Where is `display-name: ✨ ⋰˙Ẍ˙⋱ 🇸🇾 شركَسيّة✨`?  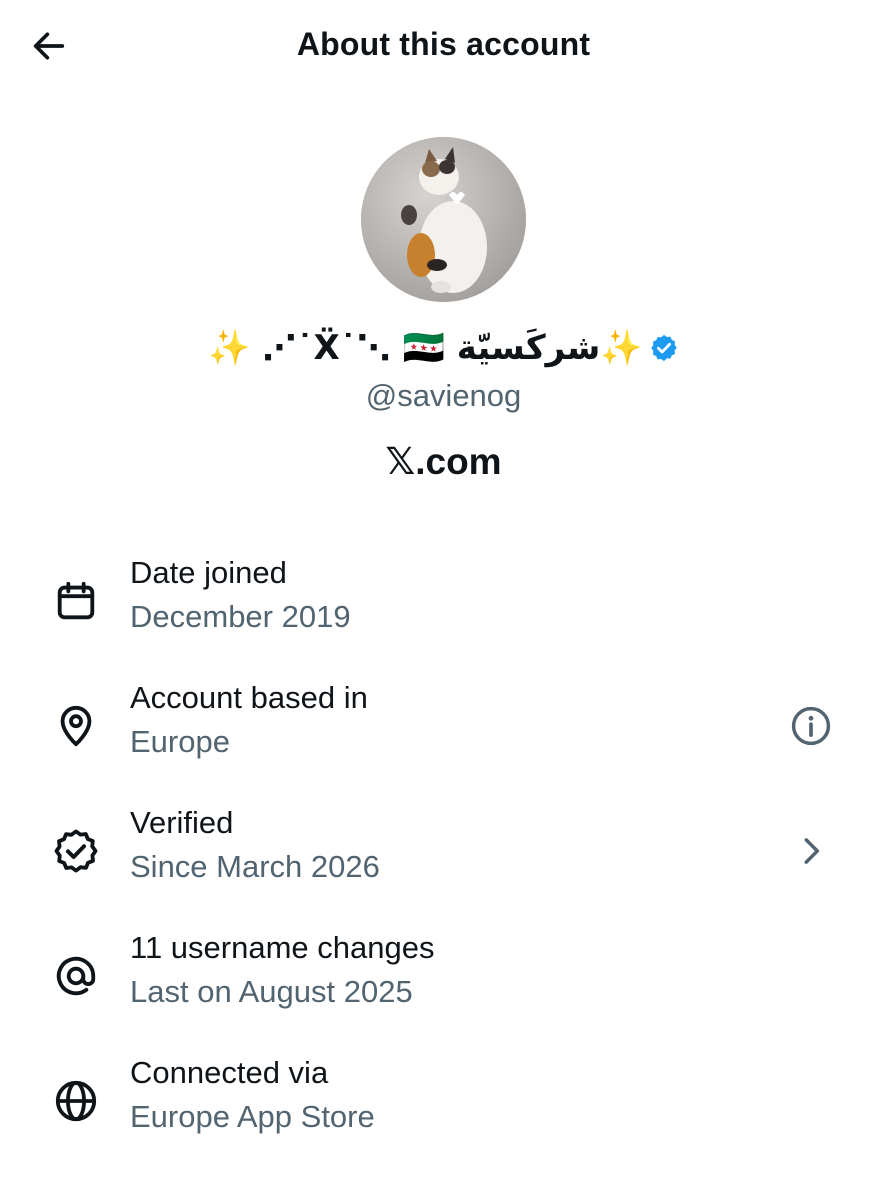 display-name: ✨ ⋰˙Ẍ˙⋱ 🇸🇾 شركَسيّة✨ is located at coordinates (425, 348).